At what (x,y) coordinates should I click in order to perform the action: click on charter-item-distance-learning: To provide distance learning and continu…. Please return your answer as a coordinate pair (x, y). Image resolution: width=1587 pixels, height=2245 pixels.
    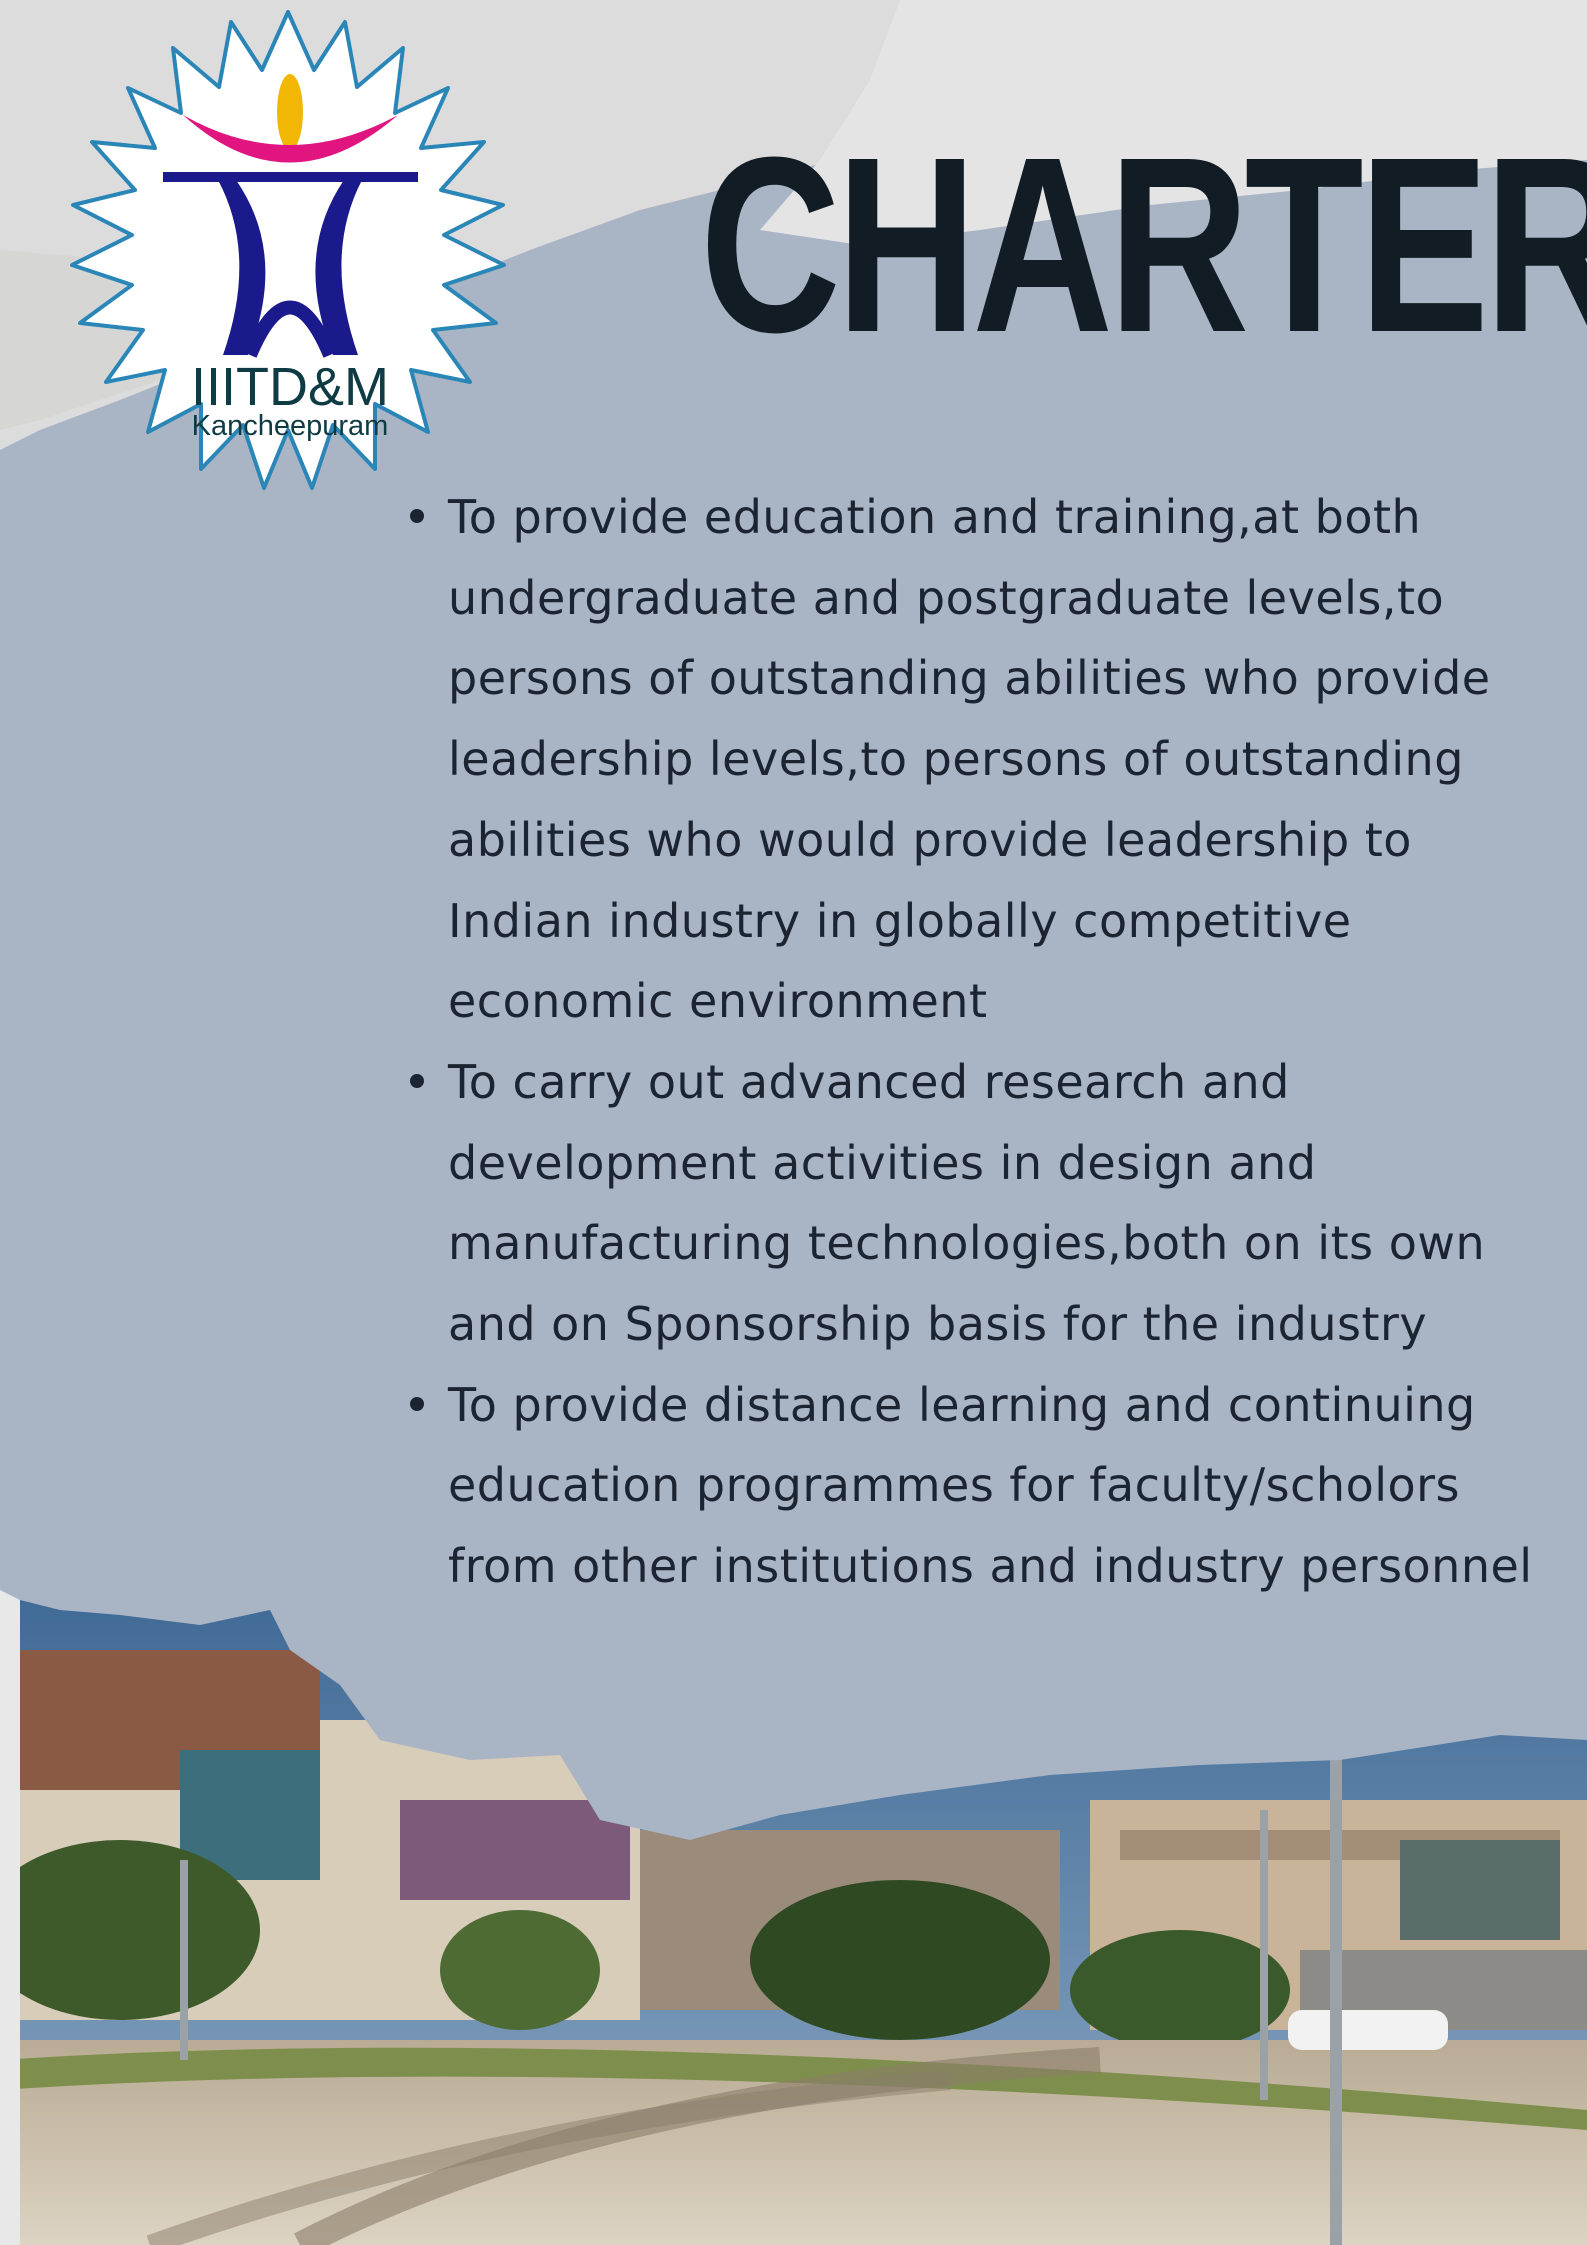
    Looking at the image, I should click on (980, 1486).